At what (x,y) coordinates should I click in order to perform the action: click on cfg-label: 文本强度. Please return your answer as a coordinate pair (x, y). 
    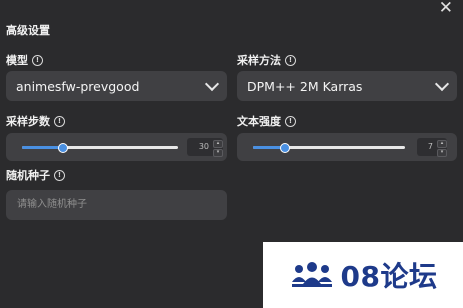
    Looking at the image, I should click on (259, 121).